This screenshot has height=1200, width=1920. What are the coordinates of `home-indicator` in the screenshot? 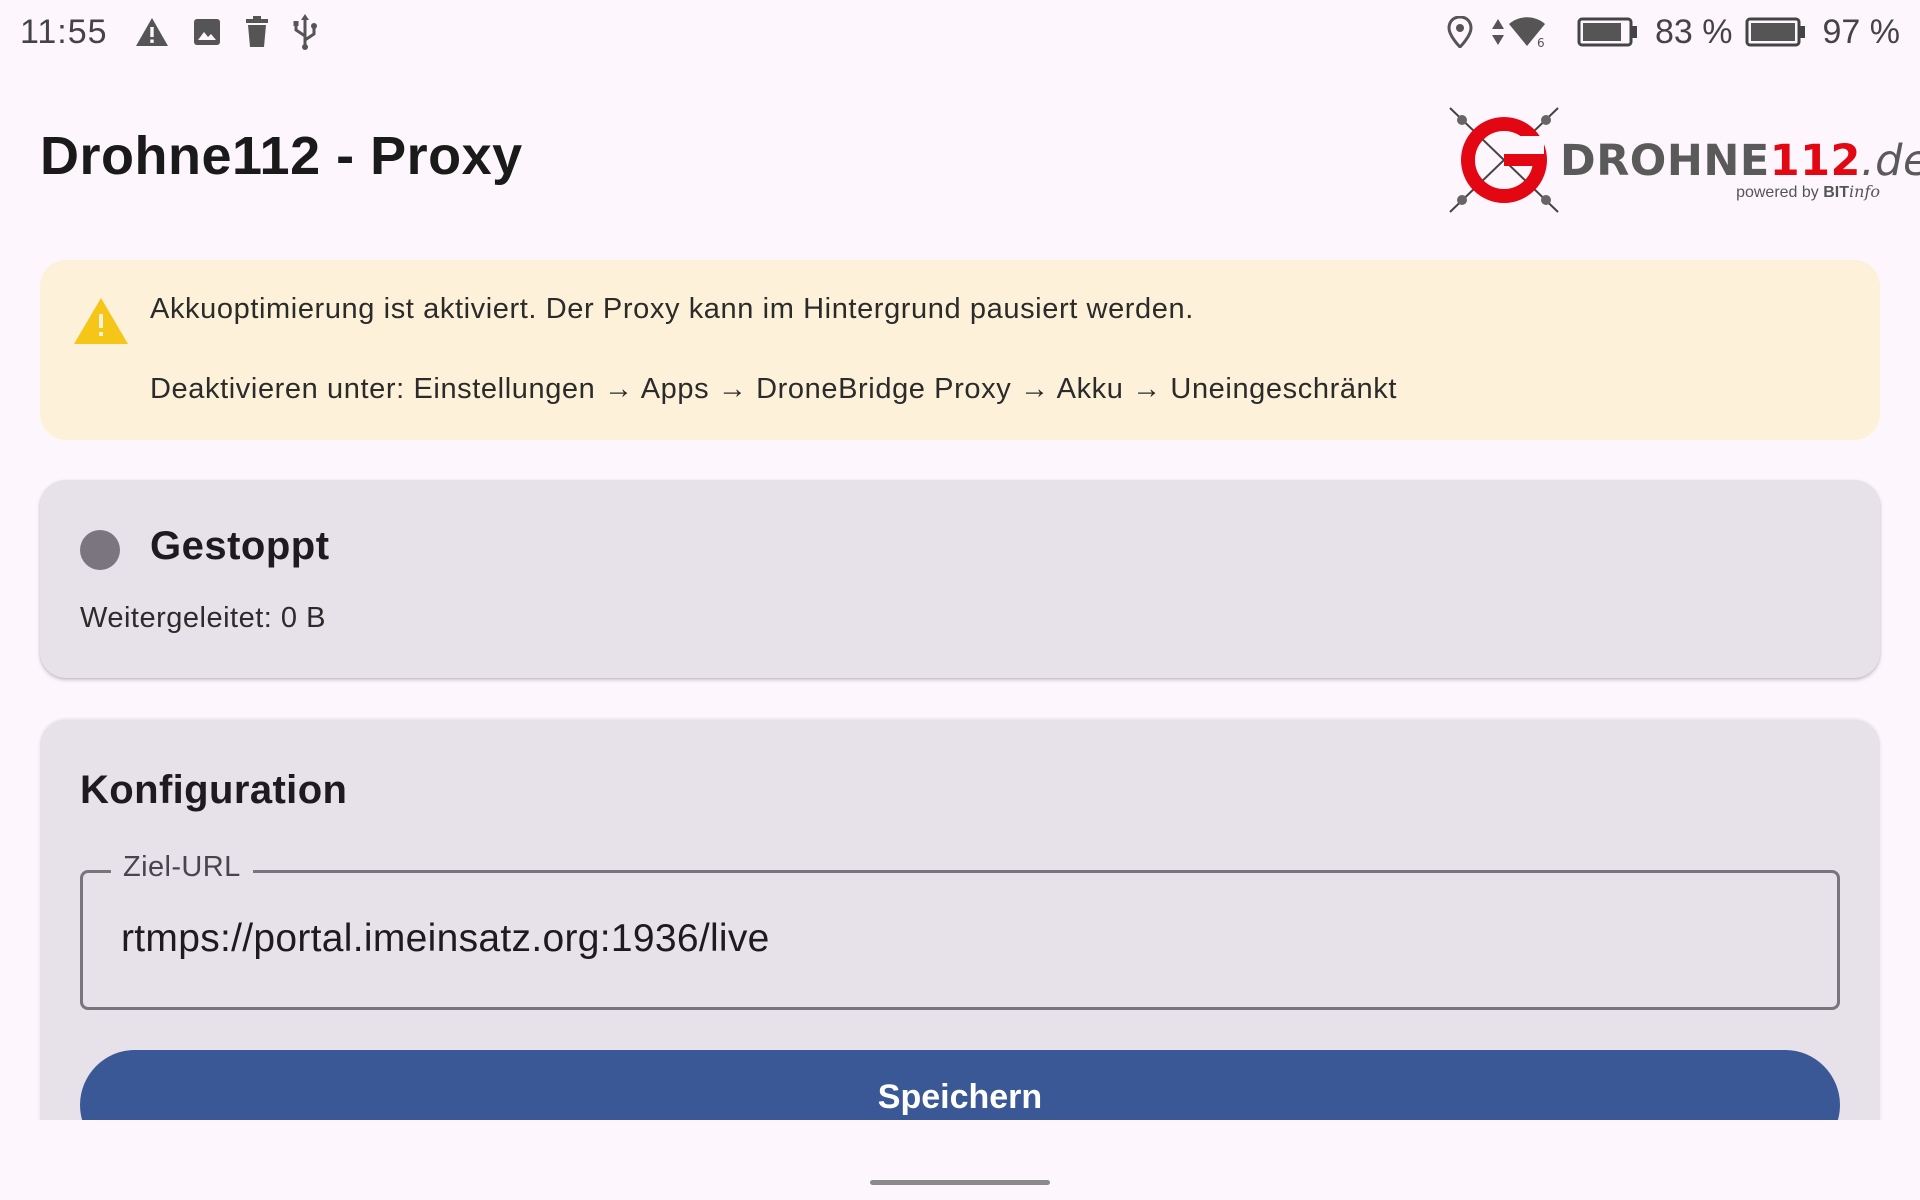 It's located at (960, 1182).